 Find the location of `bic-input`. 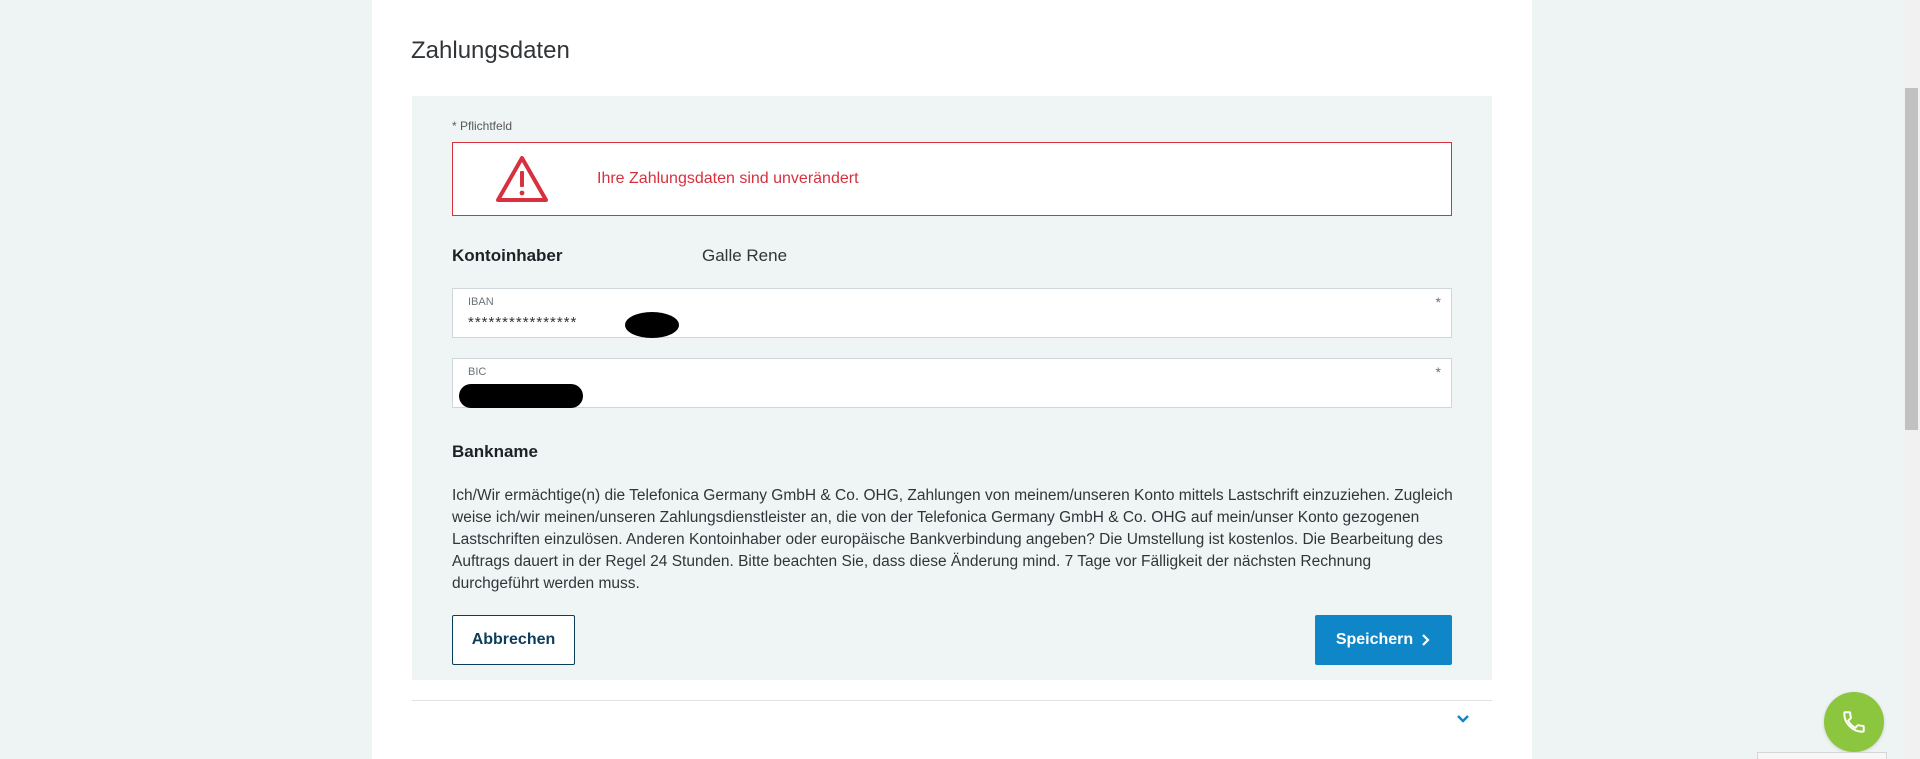

bic-input is located at coordinates (918, 392).